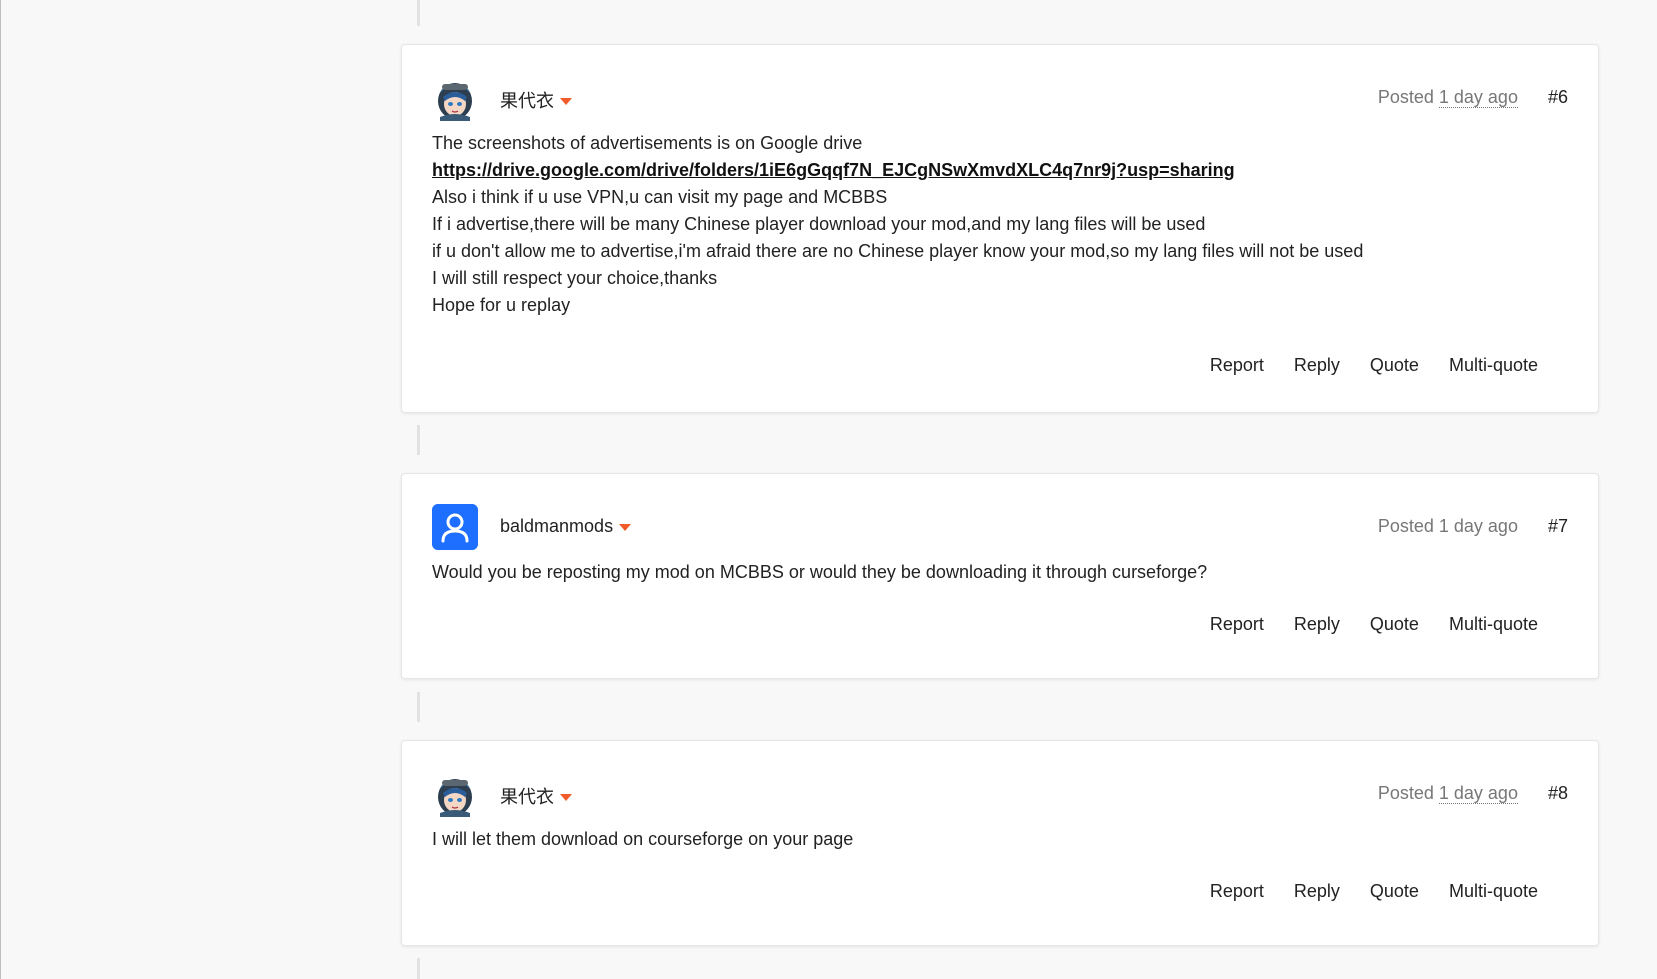 This screenshot has width=1657, height=979. I want to click on post-header: 果代衣 Posted 1 day ago #8, so click(1000, 794).